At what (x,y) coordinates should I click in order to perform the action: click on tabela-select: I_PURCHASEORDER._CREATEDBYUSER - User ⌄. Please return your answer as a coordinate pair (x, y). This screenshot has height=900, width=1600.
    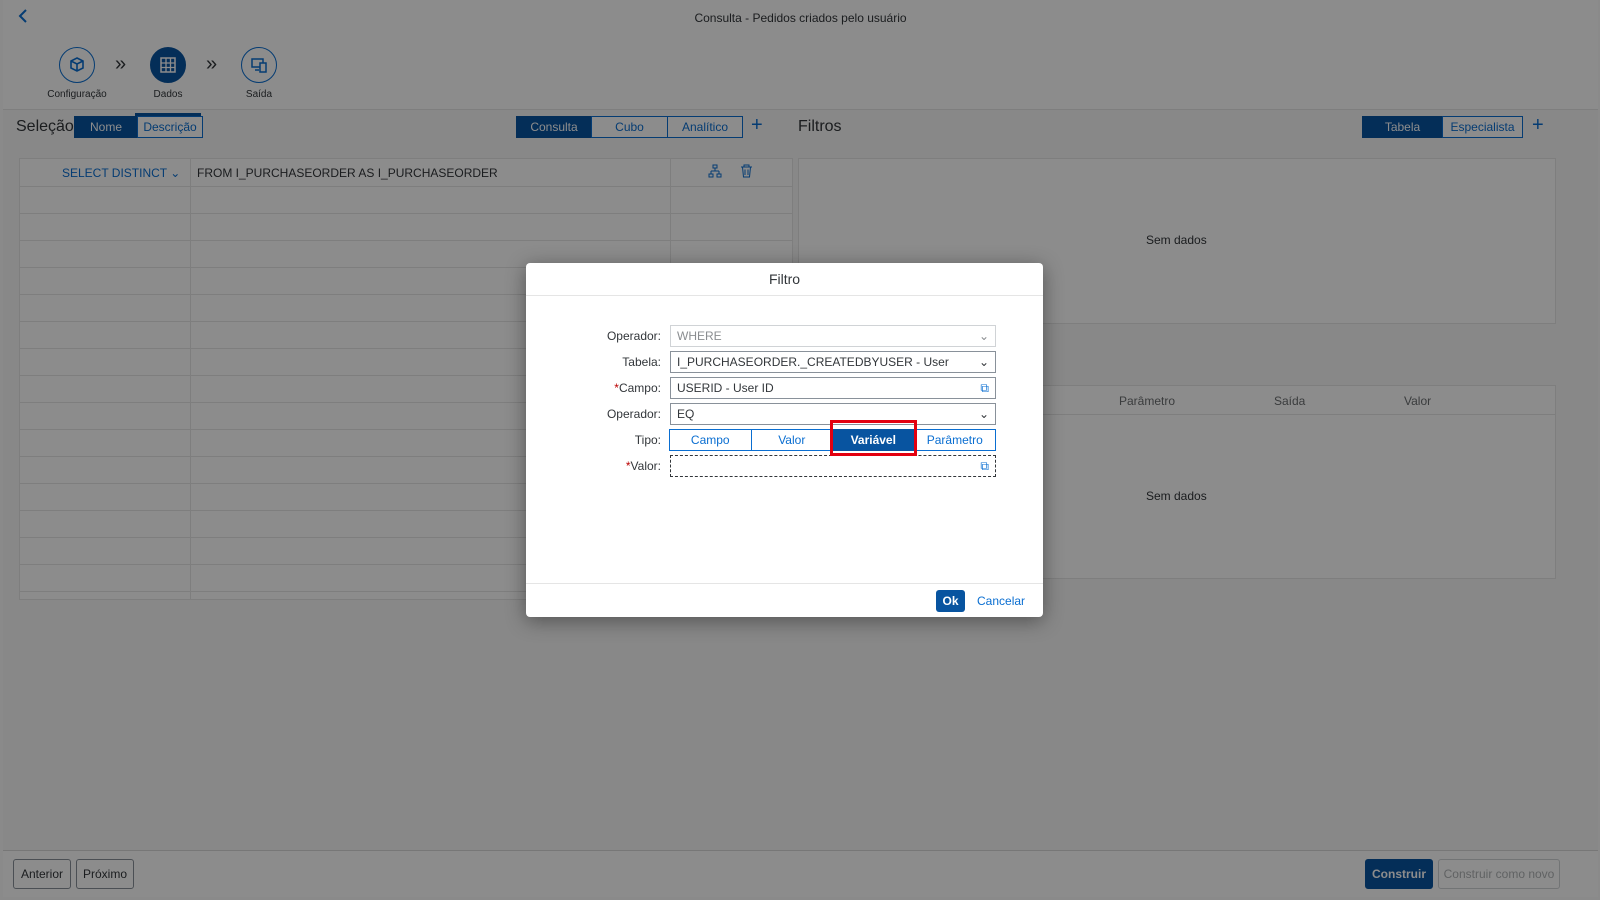
    Looking at the image, I should click on (833, 362).